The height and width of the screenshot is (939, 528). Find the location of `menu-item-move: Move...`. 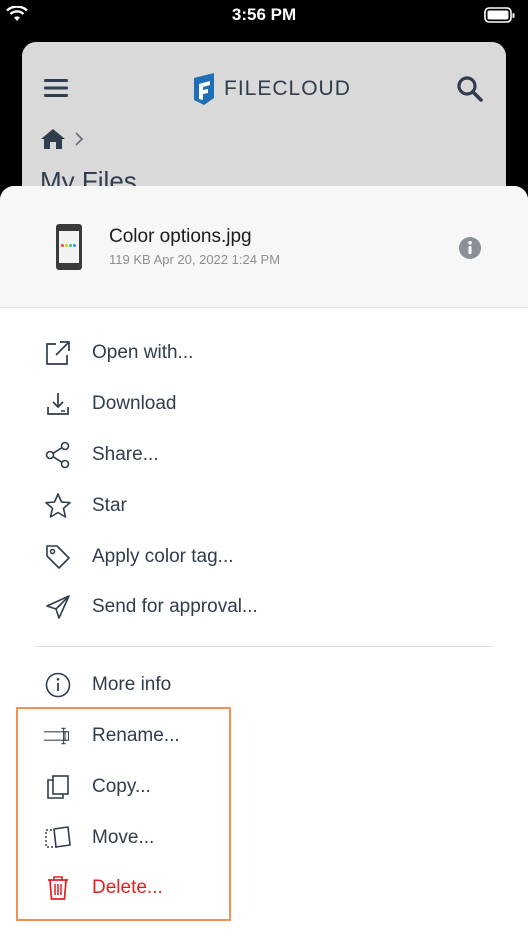

menu-item-move: Move... is located at coordinates (264, 837).